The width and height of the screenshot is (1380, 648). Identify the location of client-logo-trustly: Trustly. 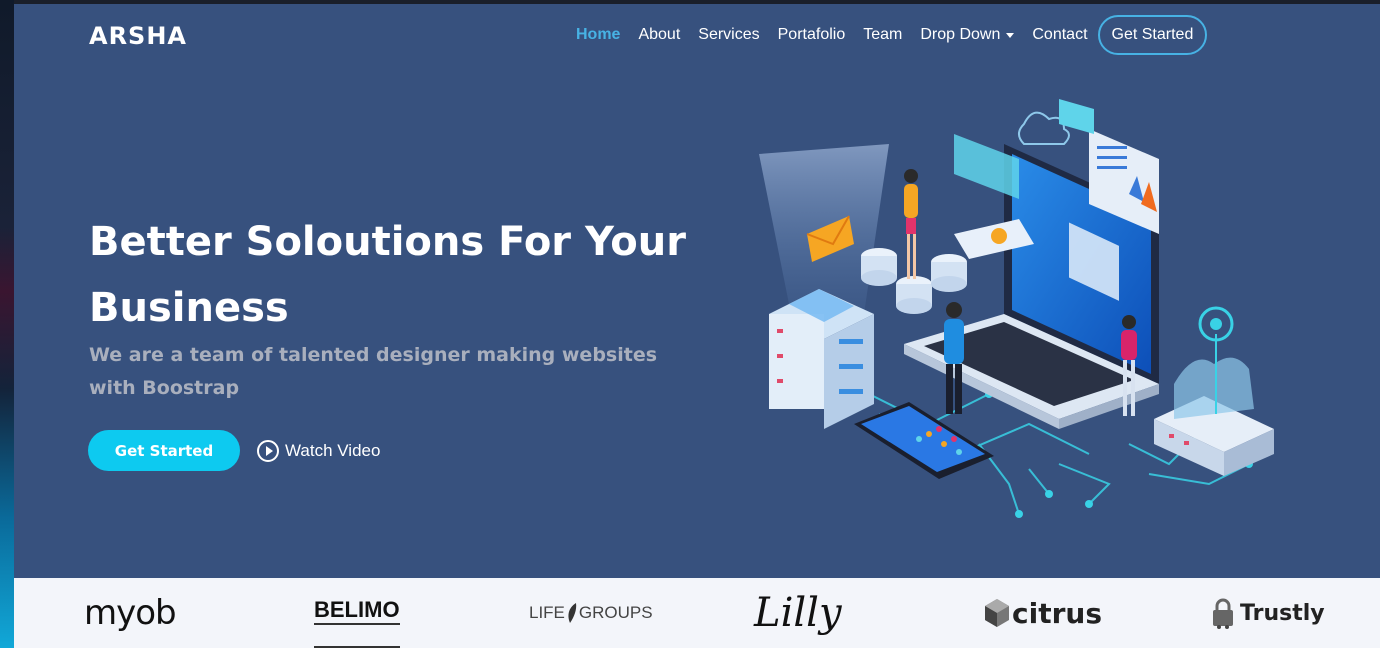
(1267, 613).